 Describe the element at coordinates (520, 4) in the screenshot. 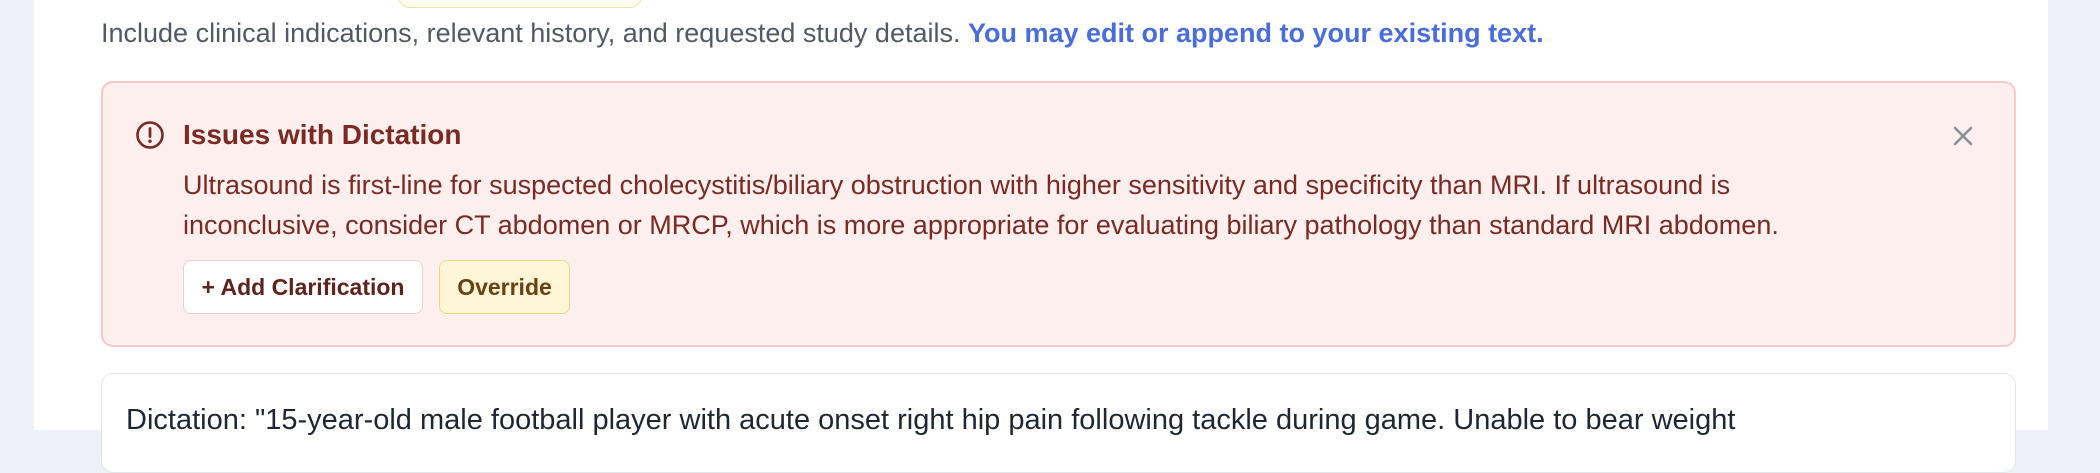

I see `top-pill-button` at that location.